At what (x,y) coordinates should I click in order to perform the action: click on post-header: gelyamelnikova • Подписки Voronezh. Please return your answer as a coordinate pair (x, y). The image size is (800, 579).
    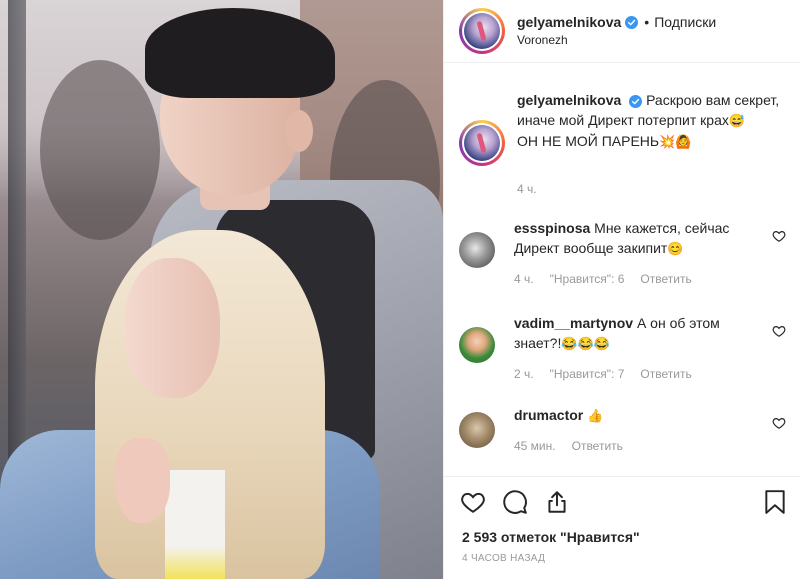
    Looking at the image, I should click on (622, 31).